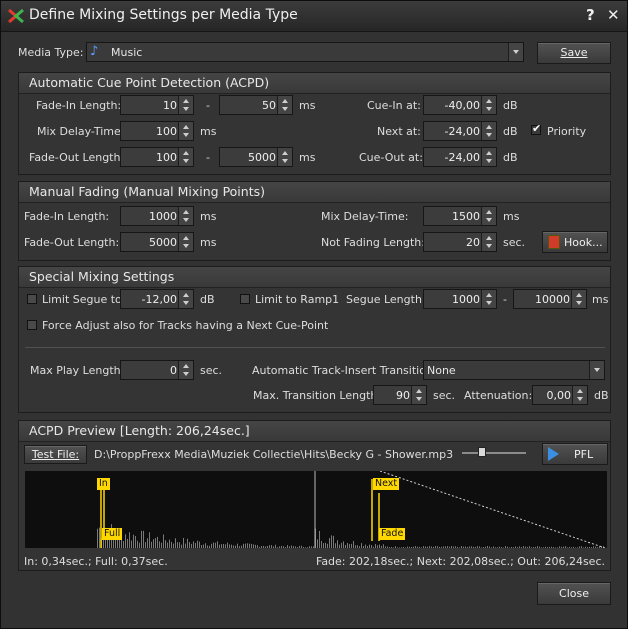 Image resolution: width=628 pixels, height=629 pixels. I want to click on cueout-input: -24,00, so click(460, 157).